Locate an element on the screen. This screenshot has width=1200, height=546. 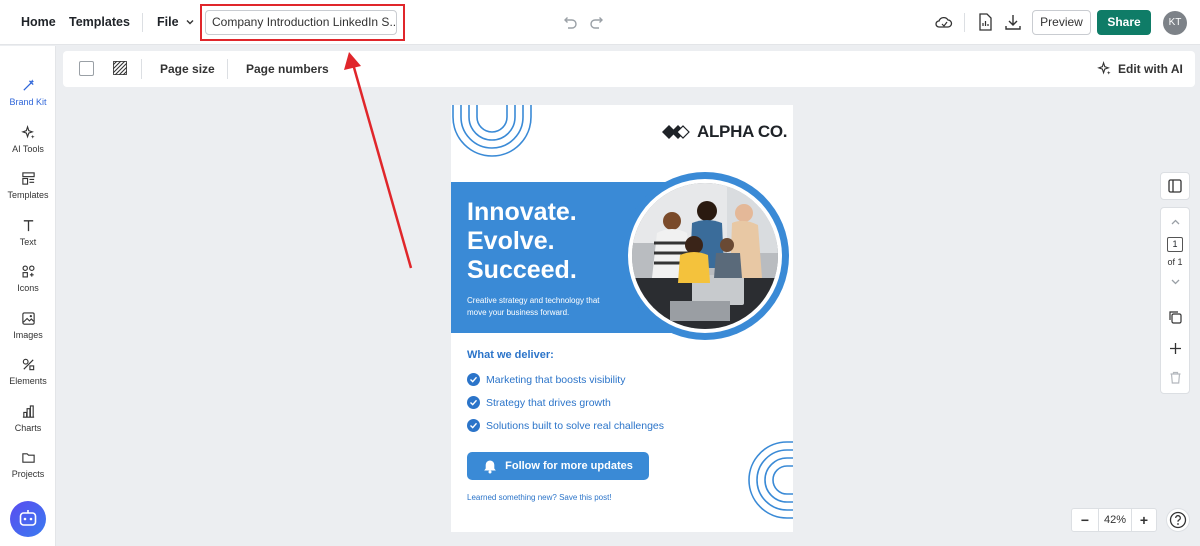
deliver-item-text: Marketing that boosts visibility is located at coordinates (556, 379).